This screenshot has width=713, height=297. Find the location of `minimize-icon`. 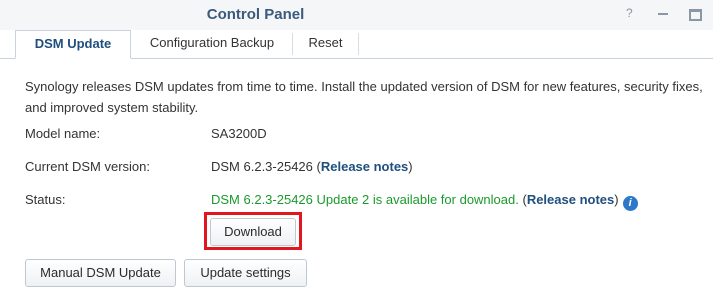

minimize-icon is located at coordinates (663, 10).